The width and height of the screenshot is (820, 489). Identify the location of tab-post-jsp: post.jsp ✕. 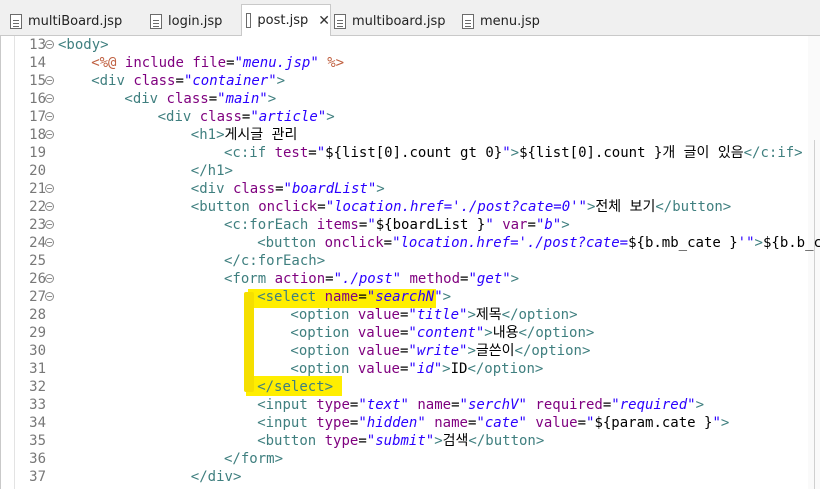
(286, 20).